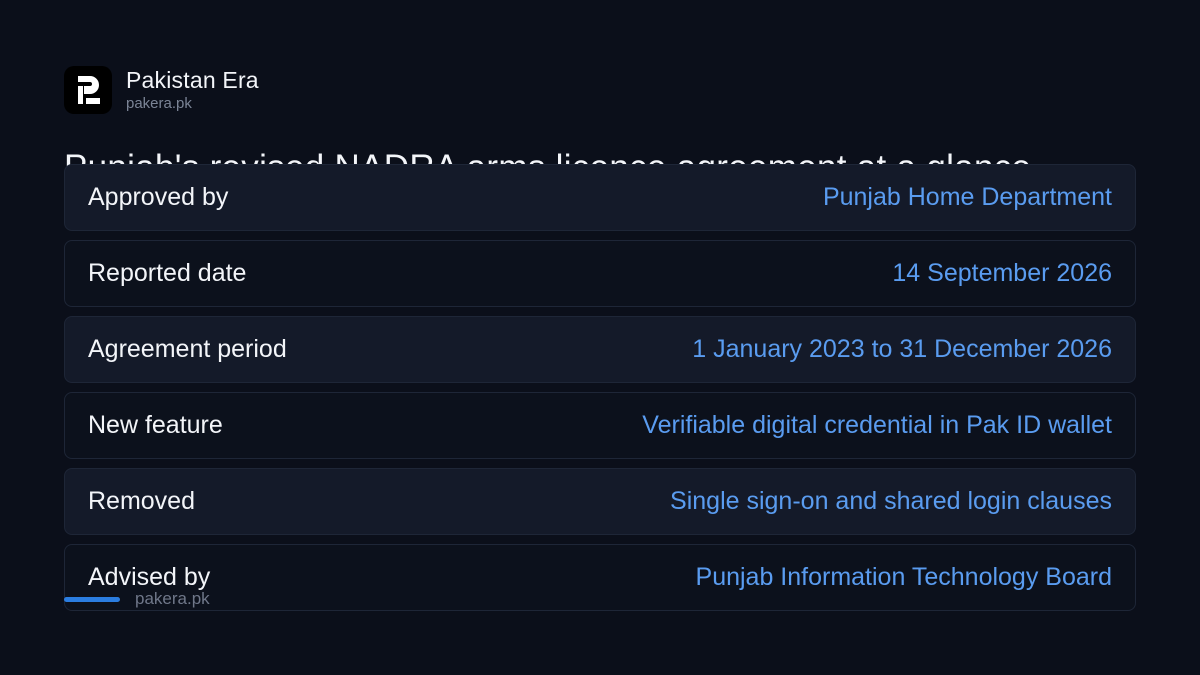 The height and width of the screenshot is (675, 1200). I want to click on brand-name: Pakistan Era, so click(192, 80).